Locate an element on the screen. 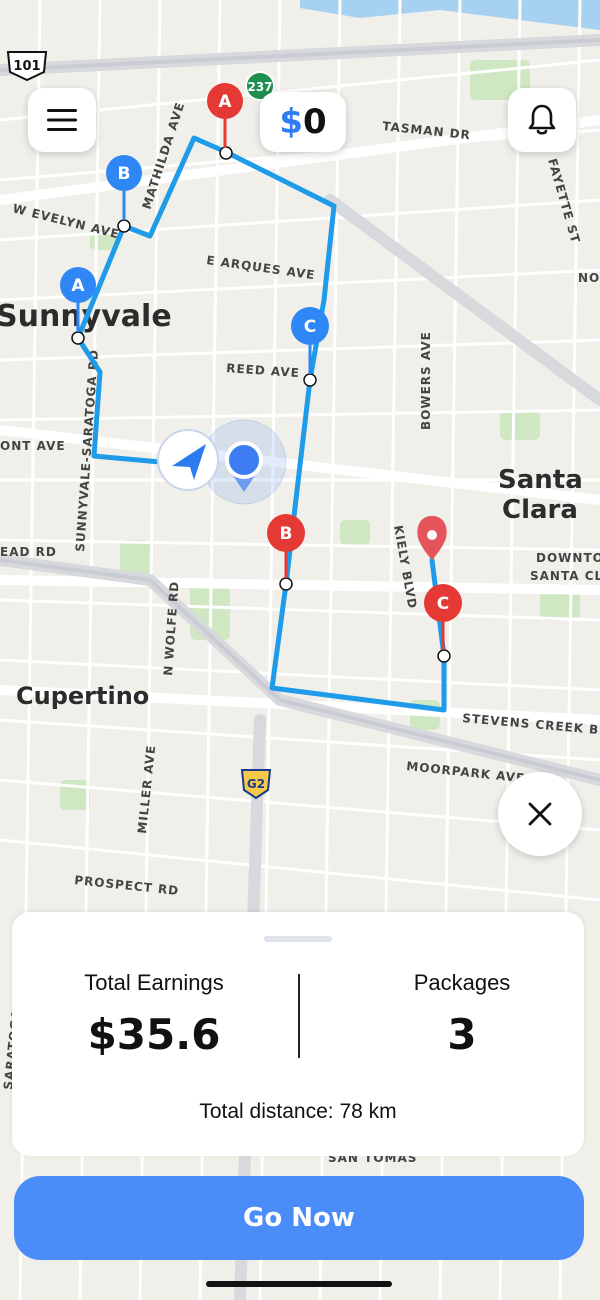 This screenshot has height=1300, width=600. home-indicator is located at coordinates (299, 1284).